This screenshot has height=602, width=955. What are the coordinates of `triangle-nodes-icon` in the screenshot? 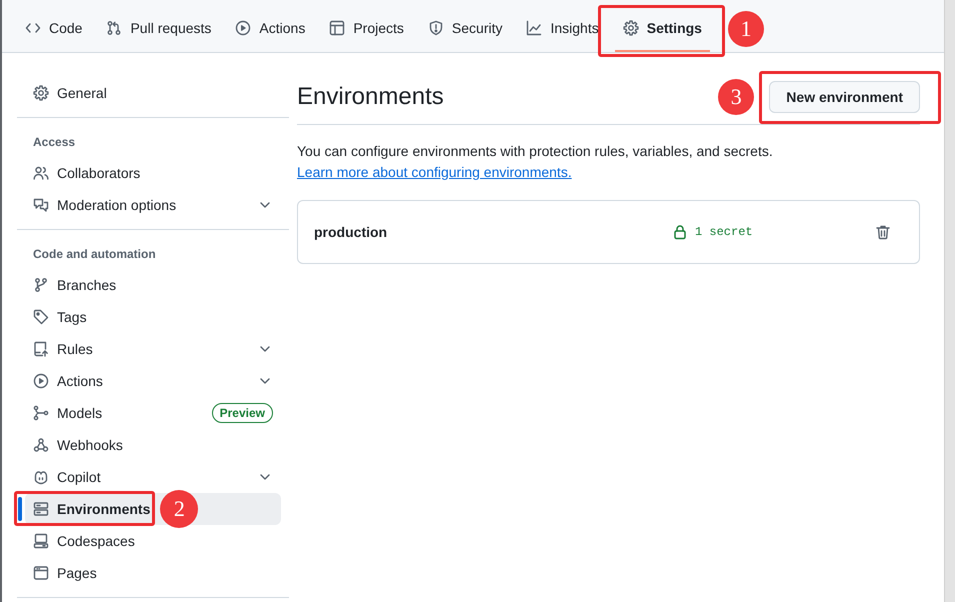 It's located at (41, 445).